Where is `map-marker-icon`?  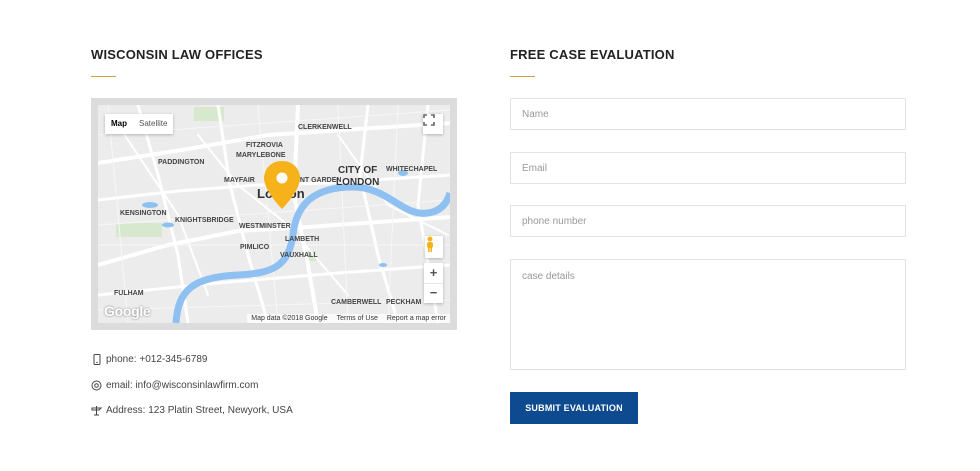 map-marker-icon is located at coordinates (96, 410).